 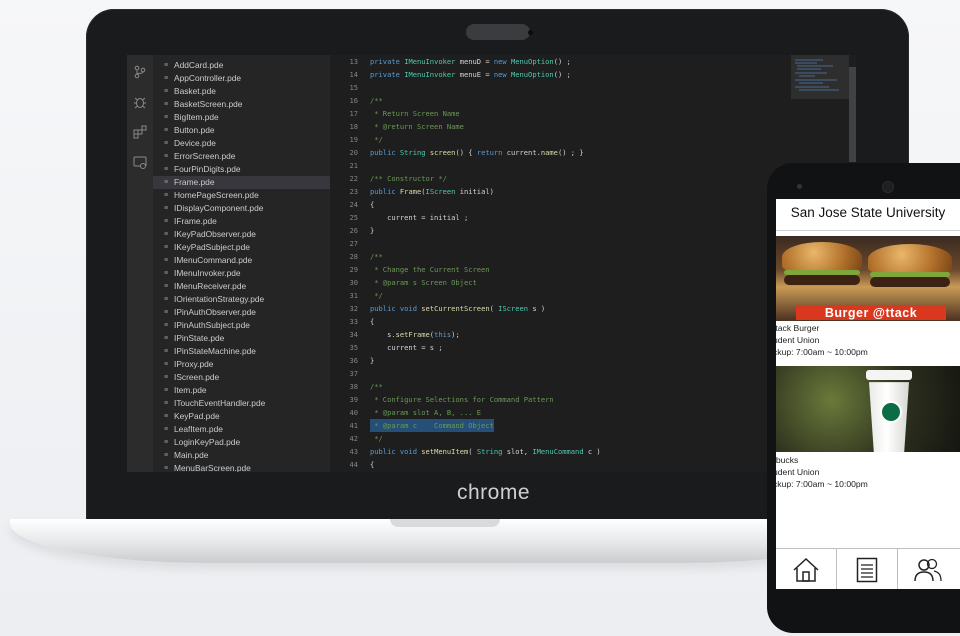 I want to click on file-item: ≡ HomePageScreen.pde, so click(x=241, y=195).